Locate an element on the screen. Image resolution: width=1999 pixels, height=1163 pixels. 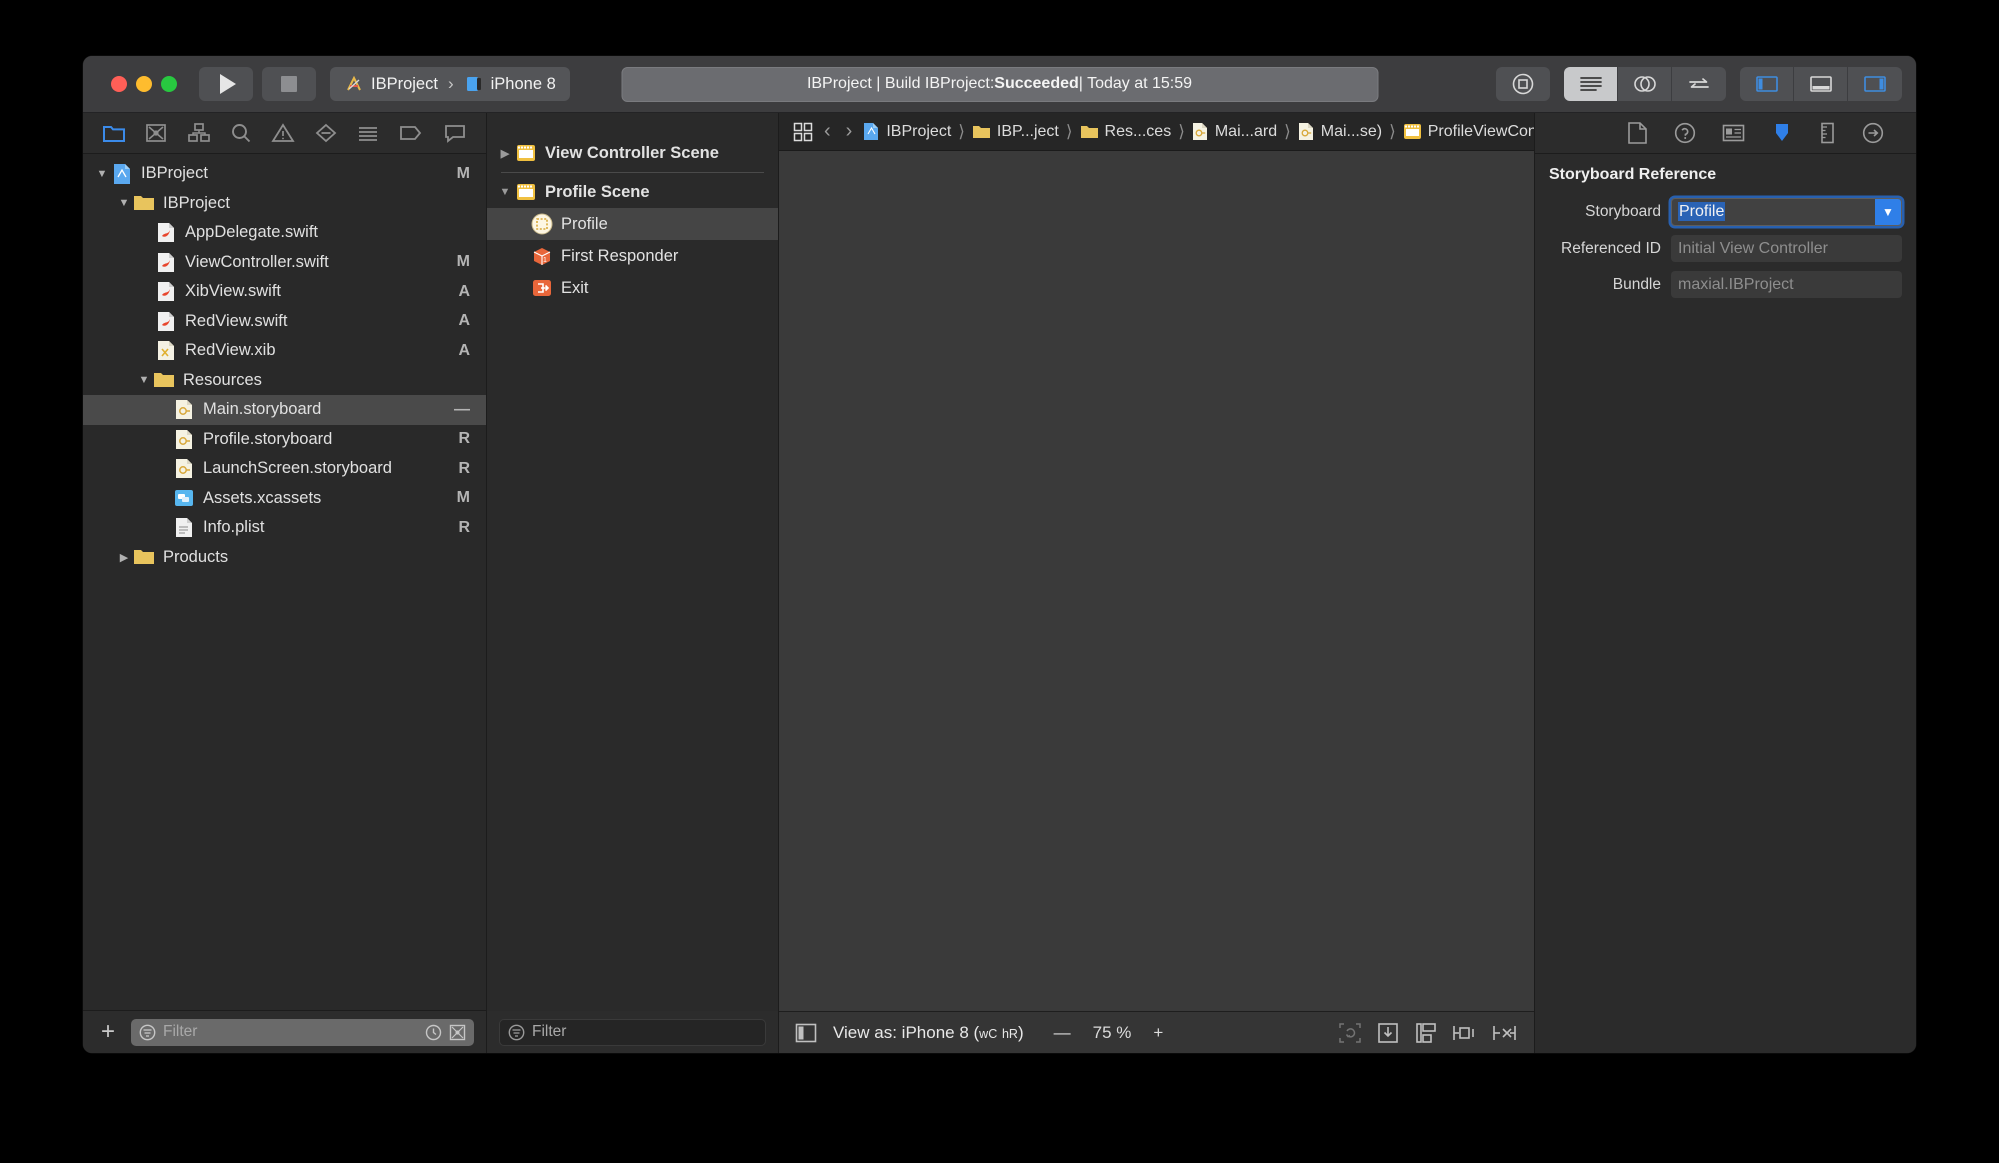
tree-label: ViewController.swift is located at coordinates (257, 261).